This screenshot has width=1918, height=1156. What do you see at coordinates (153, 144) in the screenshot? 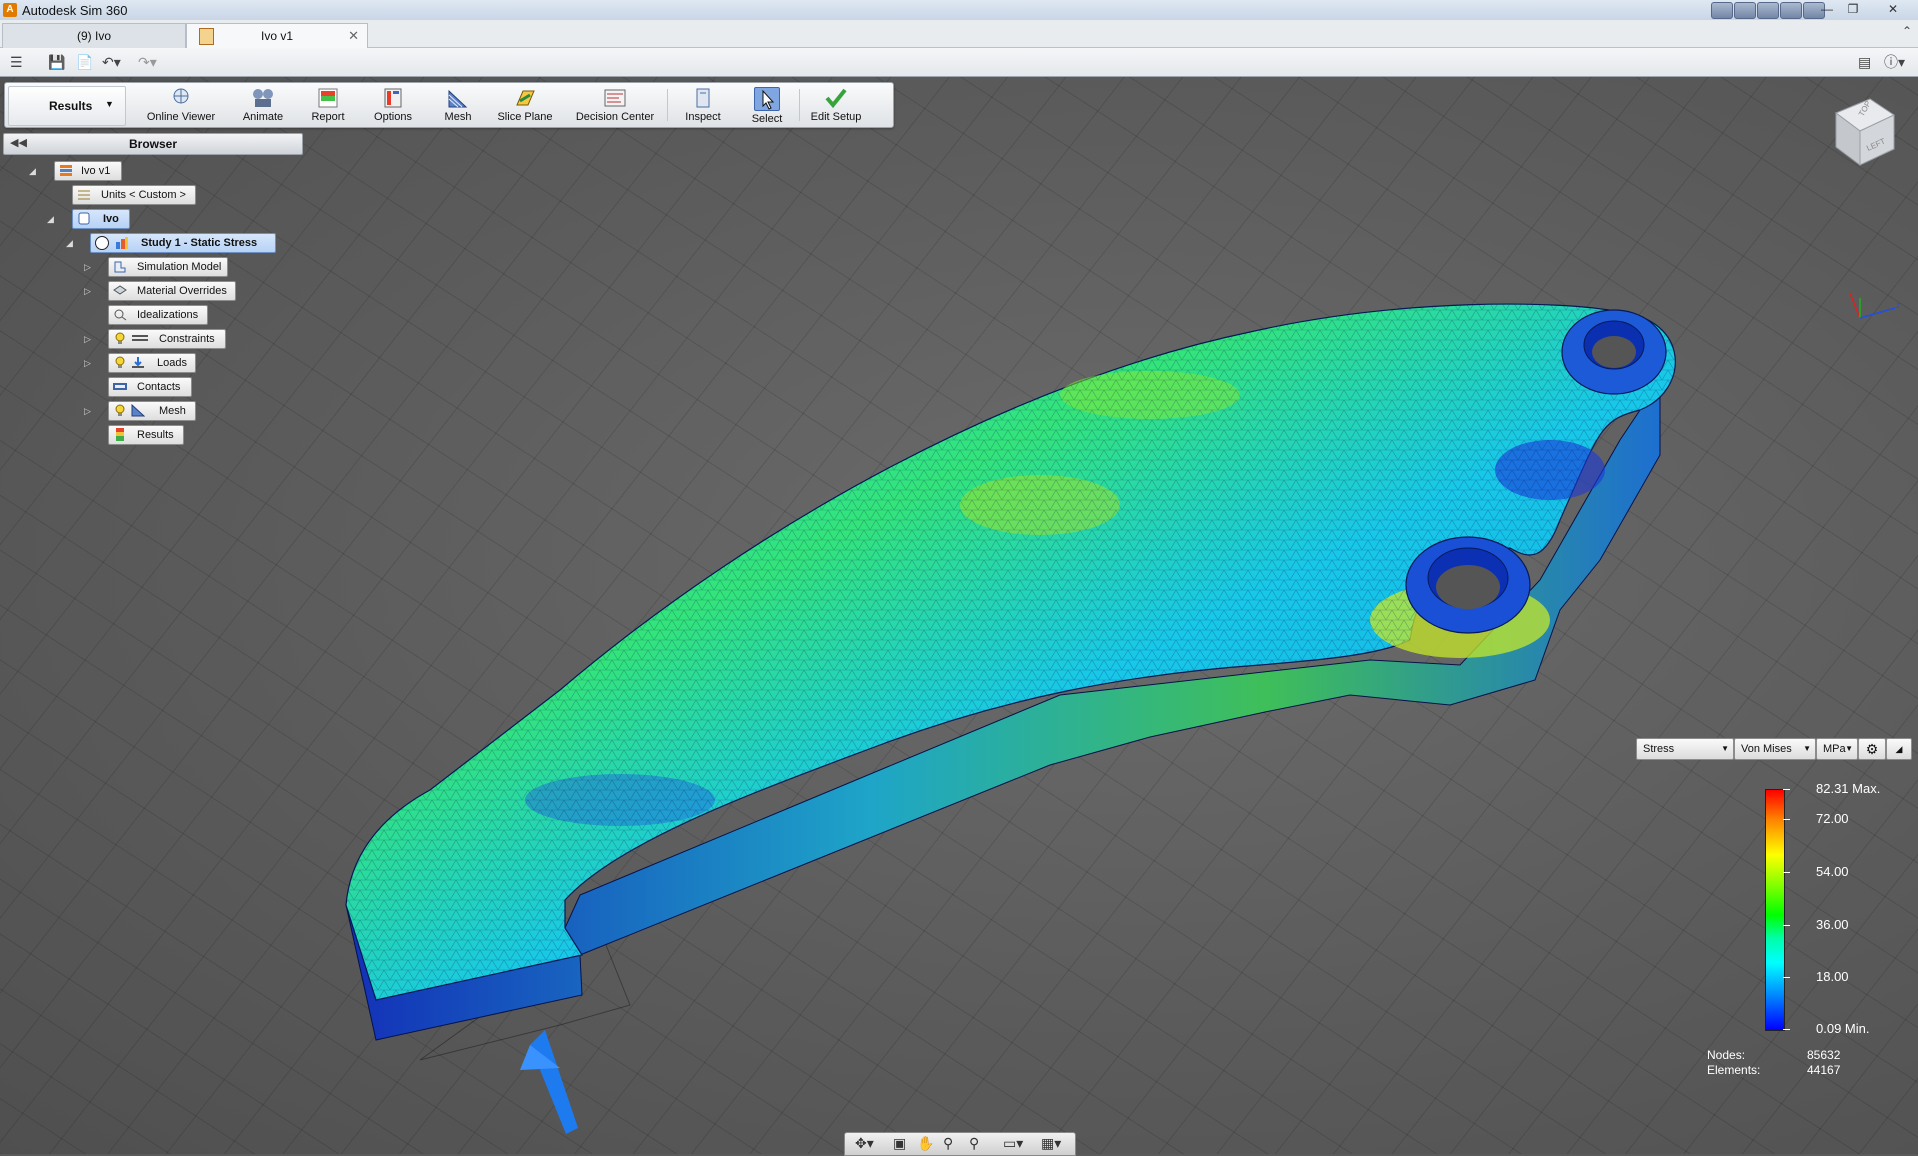
I see `browser-panel-header: ◀◀ Browser` at bounding box center [153, 144].